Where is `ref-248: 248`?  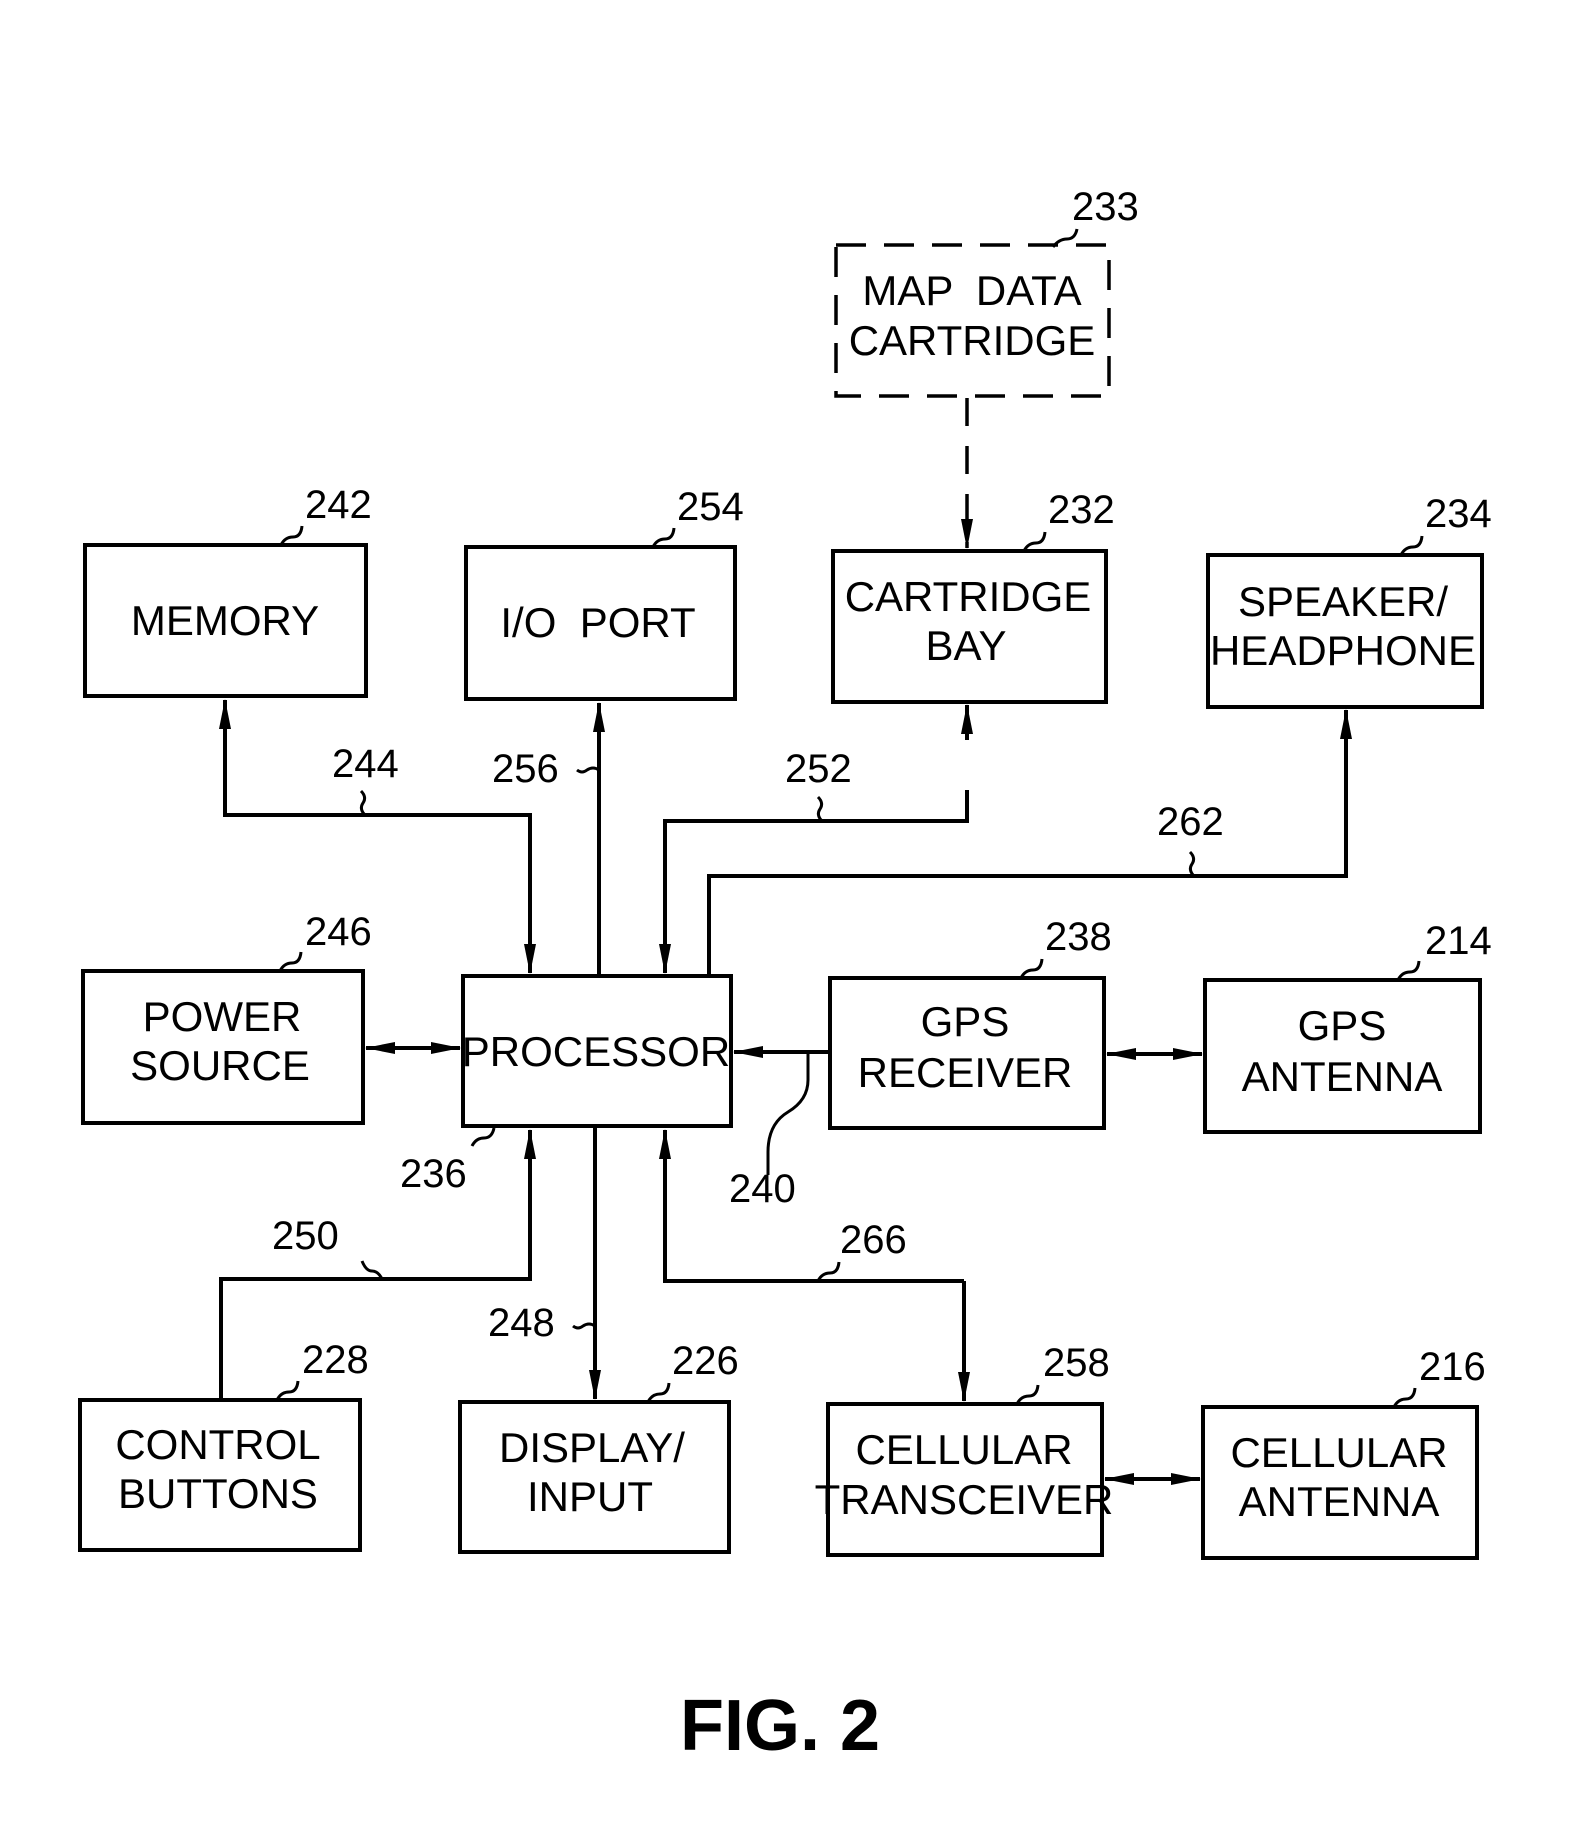 ref-248: 248 is located at coordinates (521, 1323).